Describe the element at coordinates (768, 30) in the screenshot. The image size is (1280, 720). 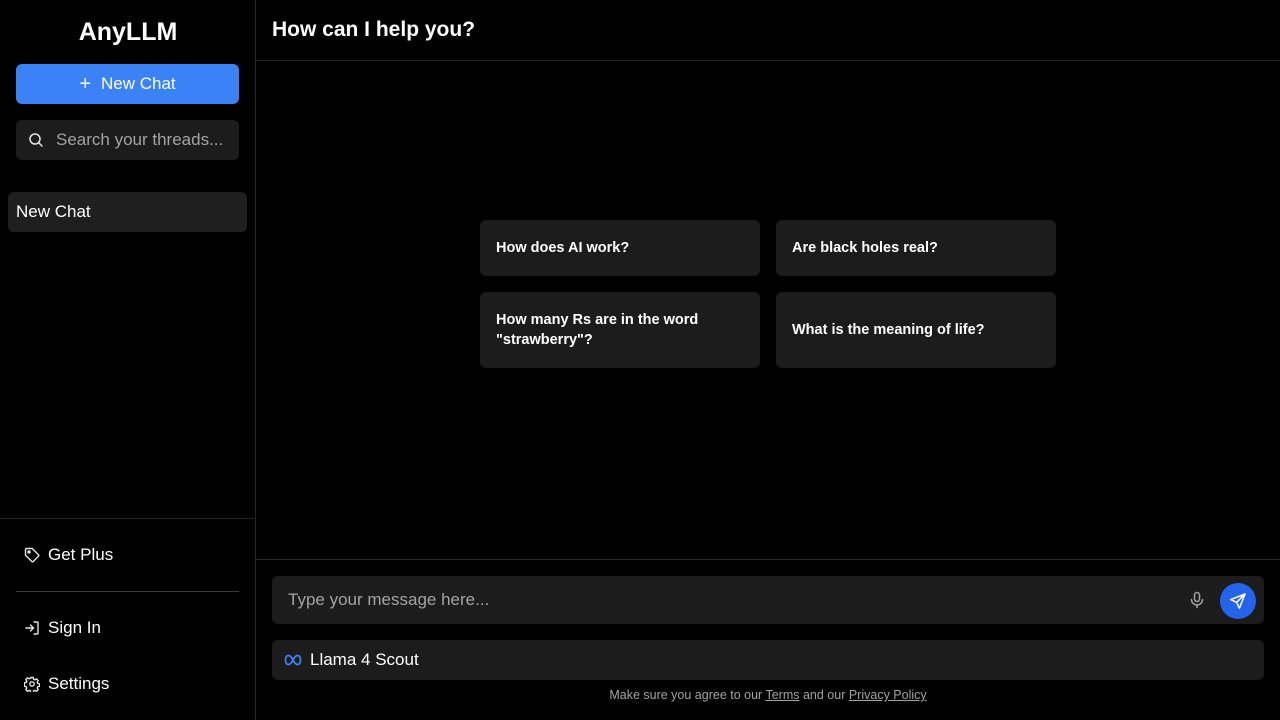
I see `main-header: How can I help you?` at that location.